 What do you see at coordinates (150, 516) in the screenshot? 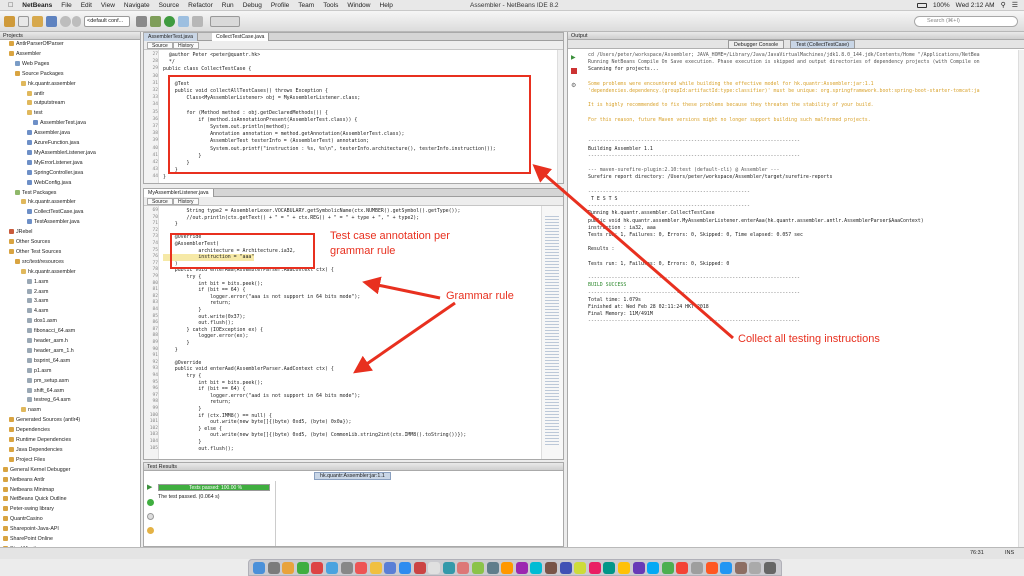
I see `fail-filter-icon` at bounding box center [150, 516].